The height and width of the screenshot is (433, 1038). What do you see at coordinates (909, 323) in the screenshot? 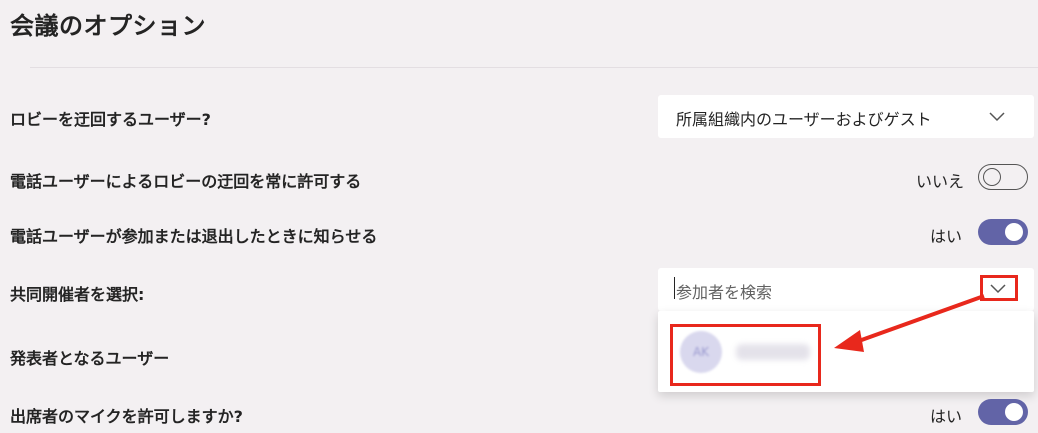
I see `annotation-arrow-icon` at bounding box center [909, 323].